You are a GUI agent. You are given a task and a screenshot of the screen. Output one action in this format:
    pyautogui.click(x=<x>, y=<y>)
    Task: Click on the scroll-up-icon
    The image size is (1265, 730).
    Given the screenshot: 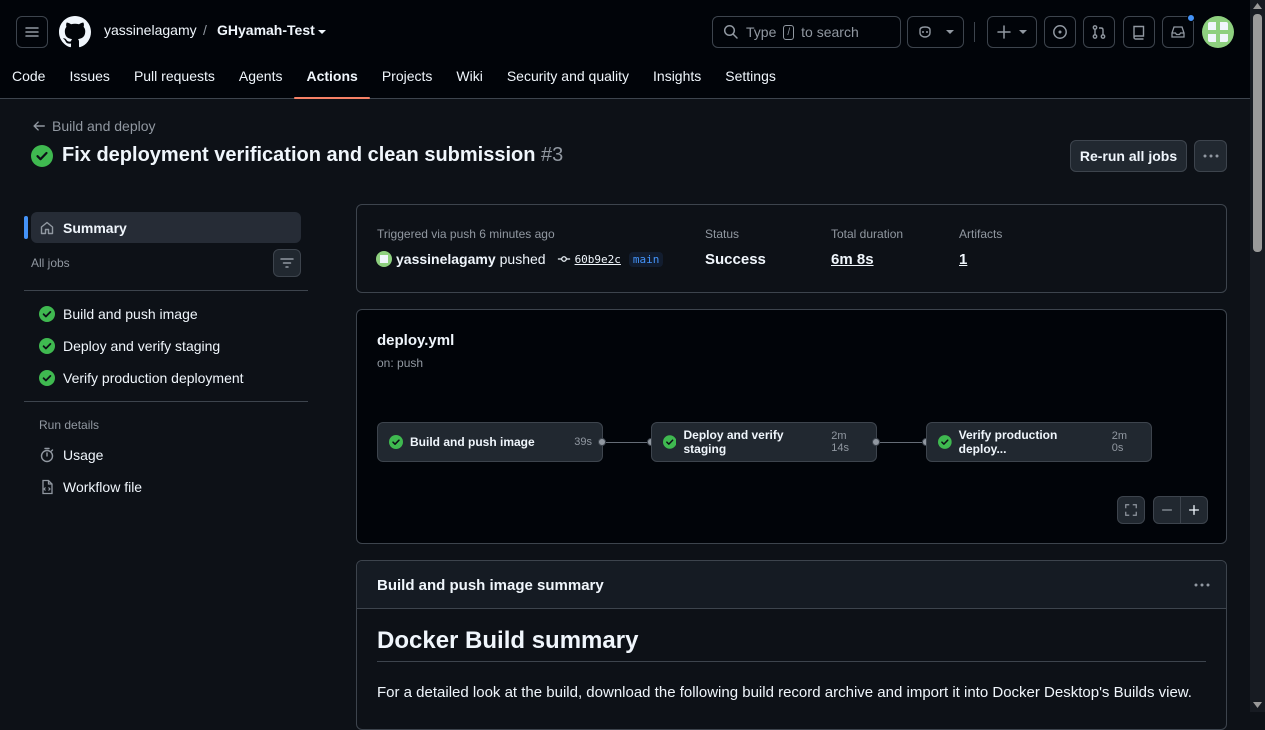 What is the action you would take?
    pyautogui.click(x=1257, y=6)
    